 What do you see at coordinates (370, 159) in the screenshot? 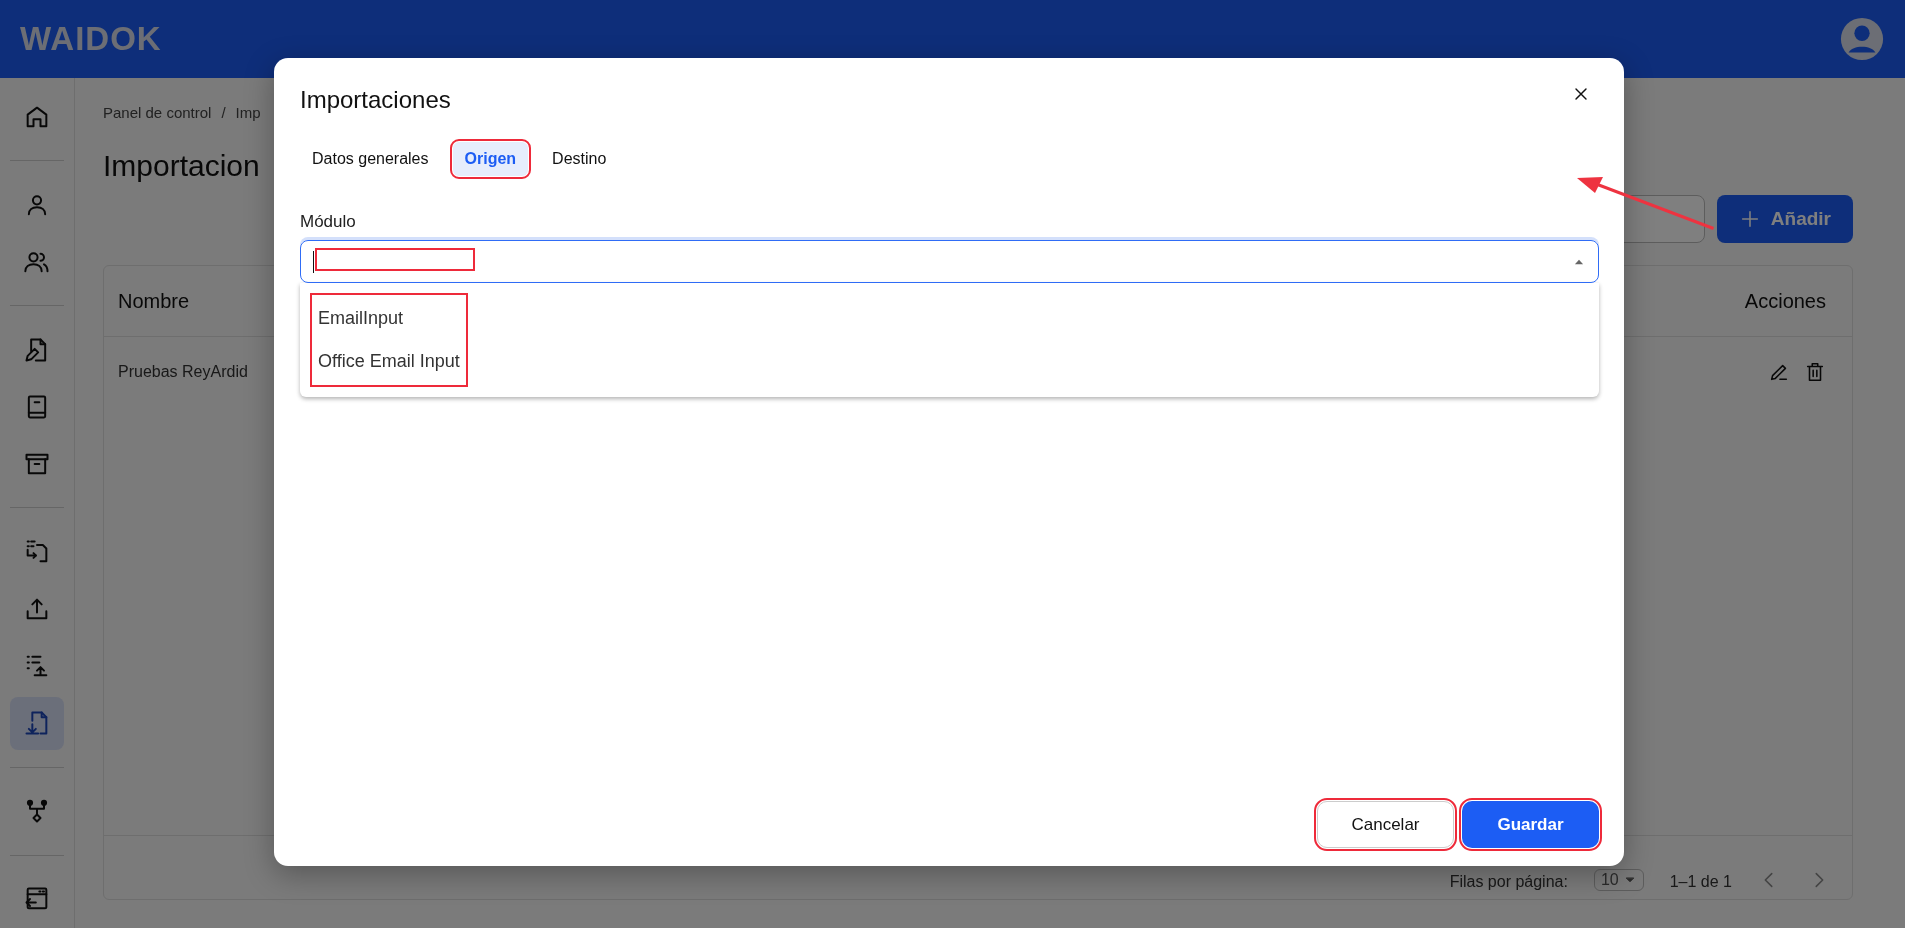
I see `tab: Datos generales` at bounding box center [370, 159].